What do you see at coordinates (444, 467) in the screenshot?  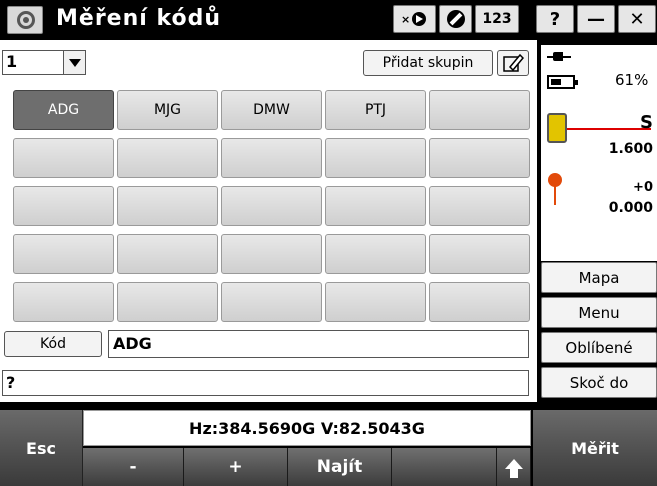 I see `empty-softkey` at bounding box center [444, 467].